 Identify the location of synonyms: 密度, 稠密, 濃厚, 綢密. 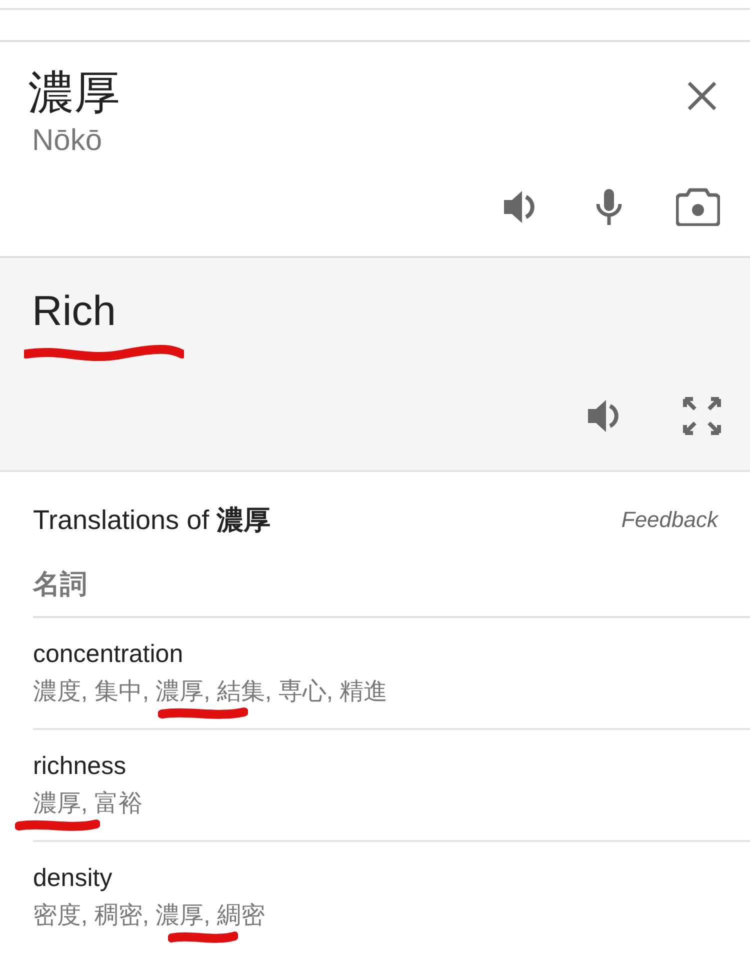
(149, 916).